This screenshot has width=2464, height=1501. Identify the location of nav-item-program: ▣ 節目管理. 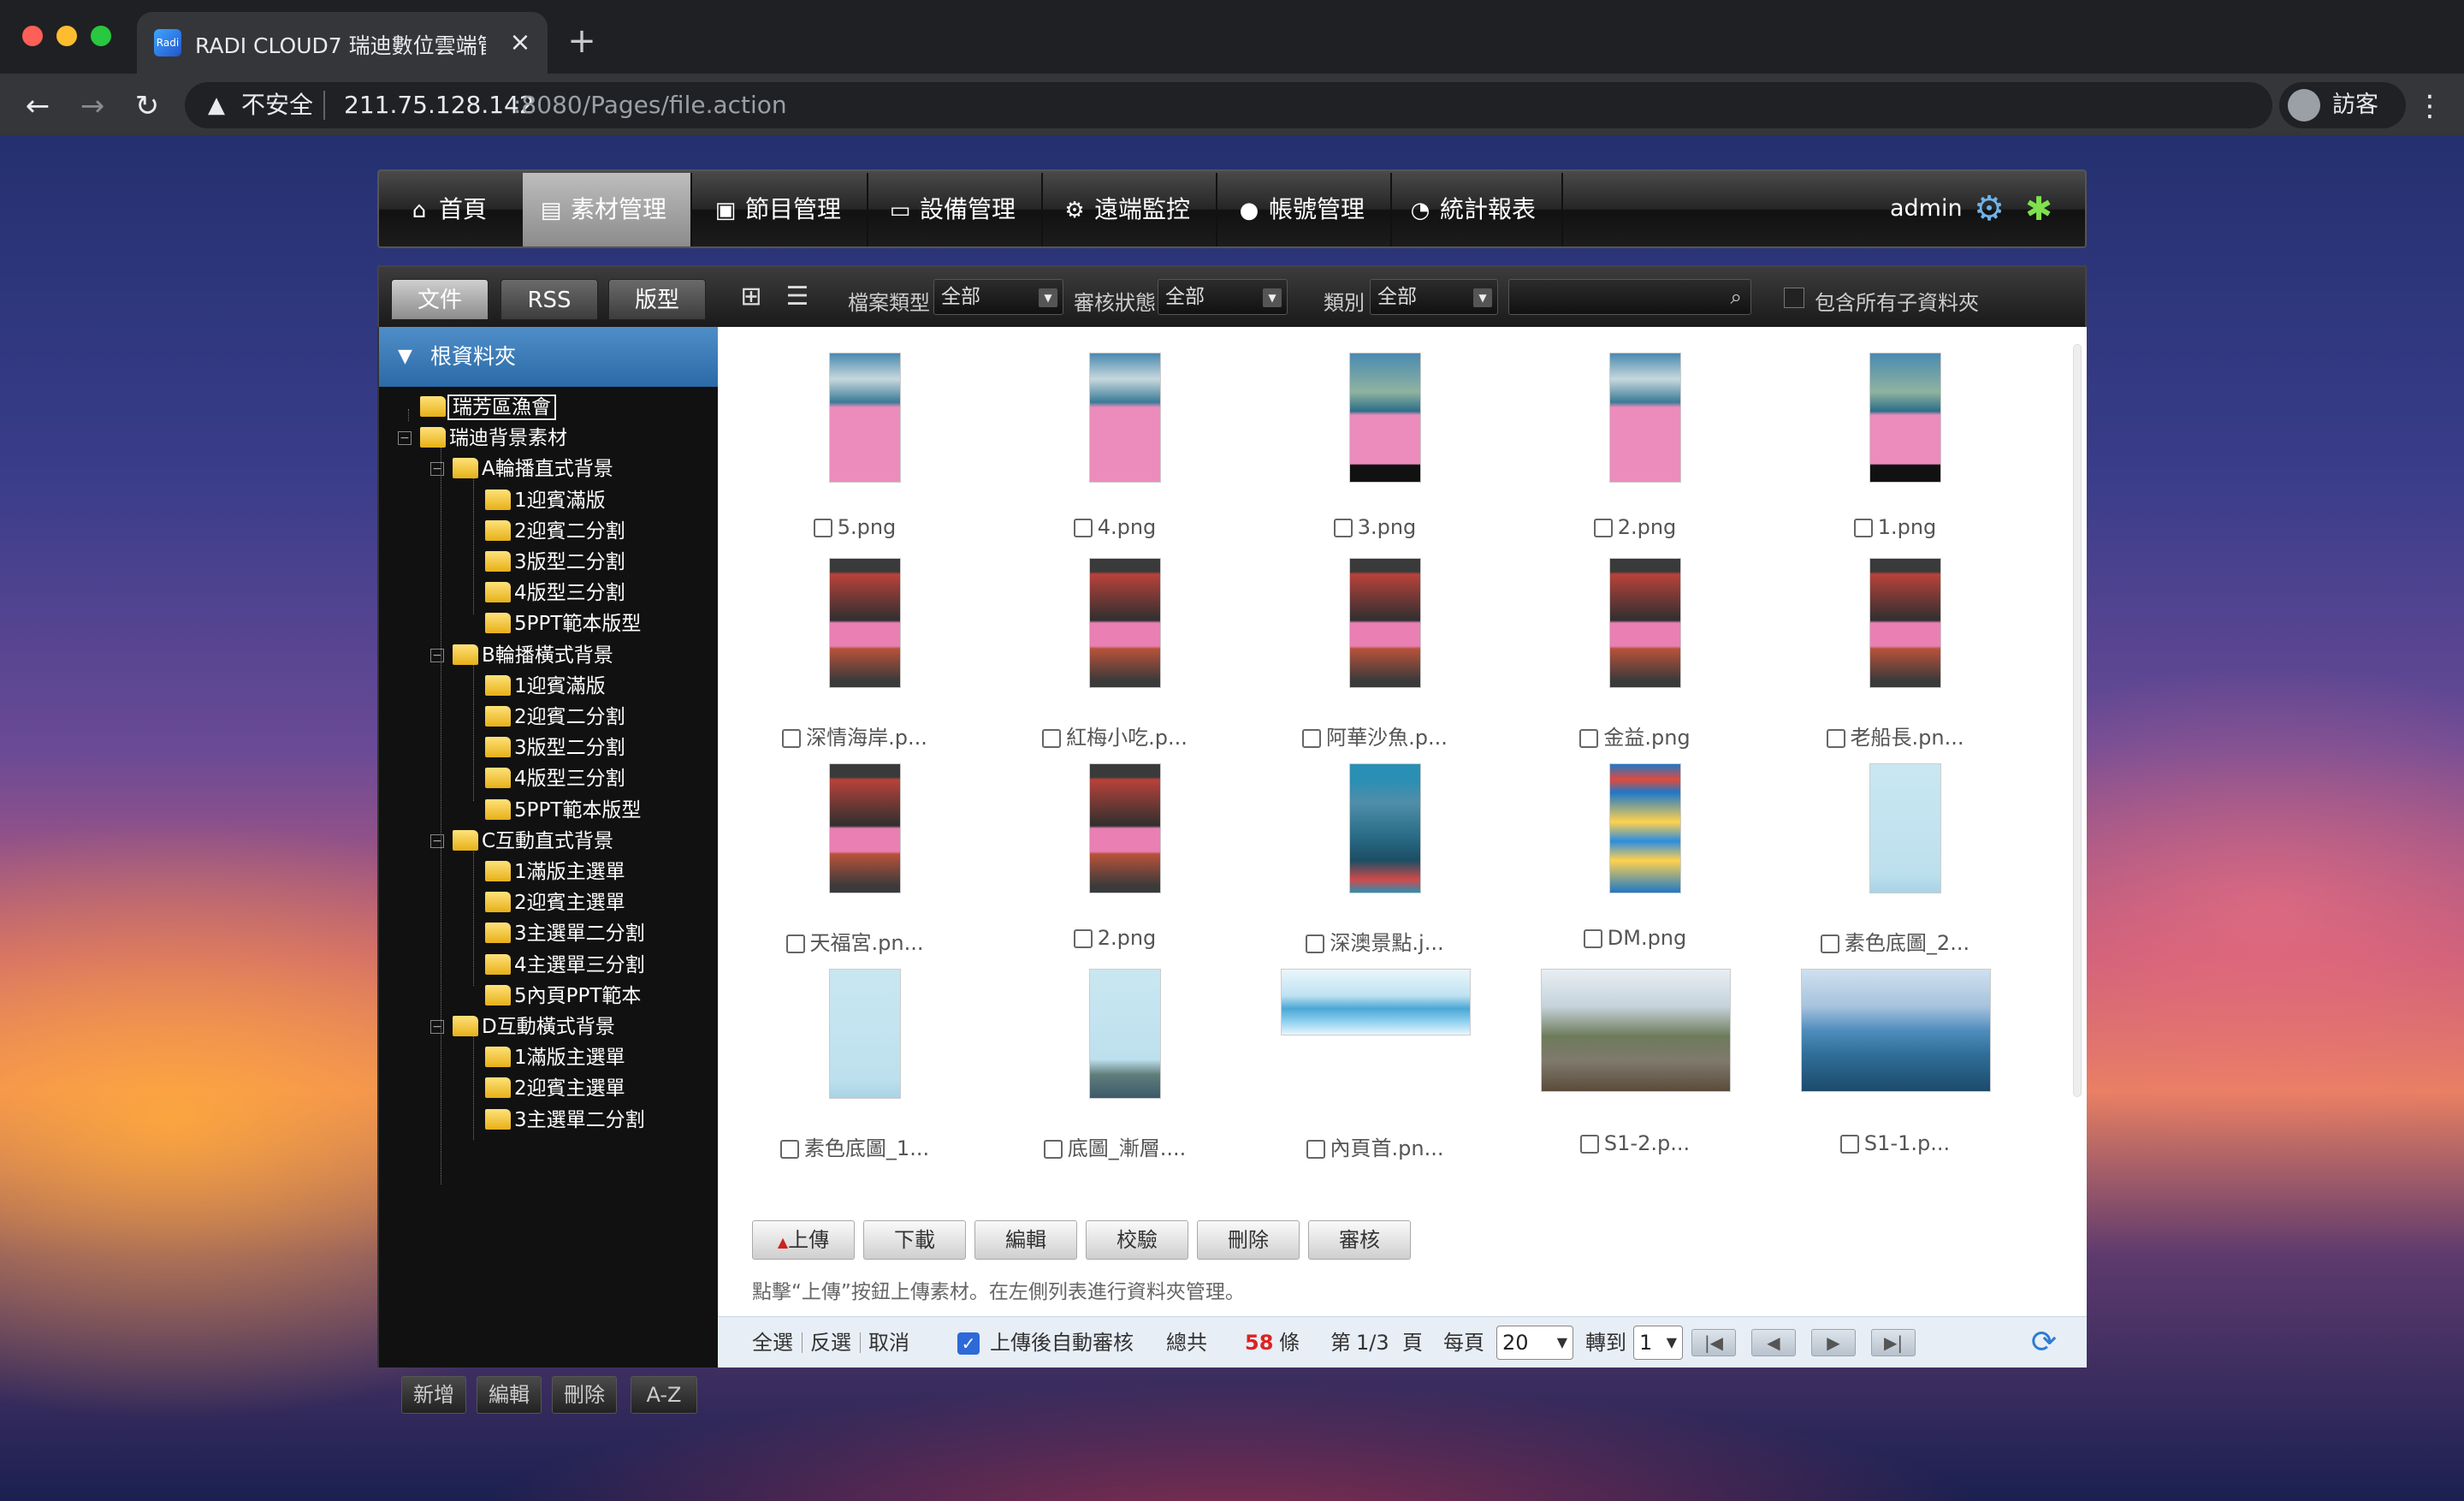
(781, 210).